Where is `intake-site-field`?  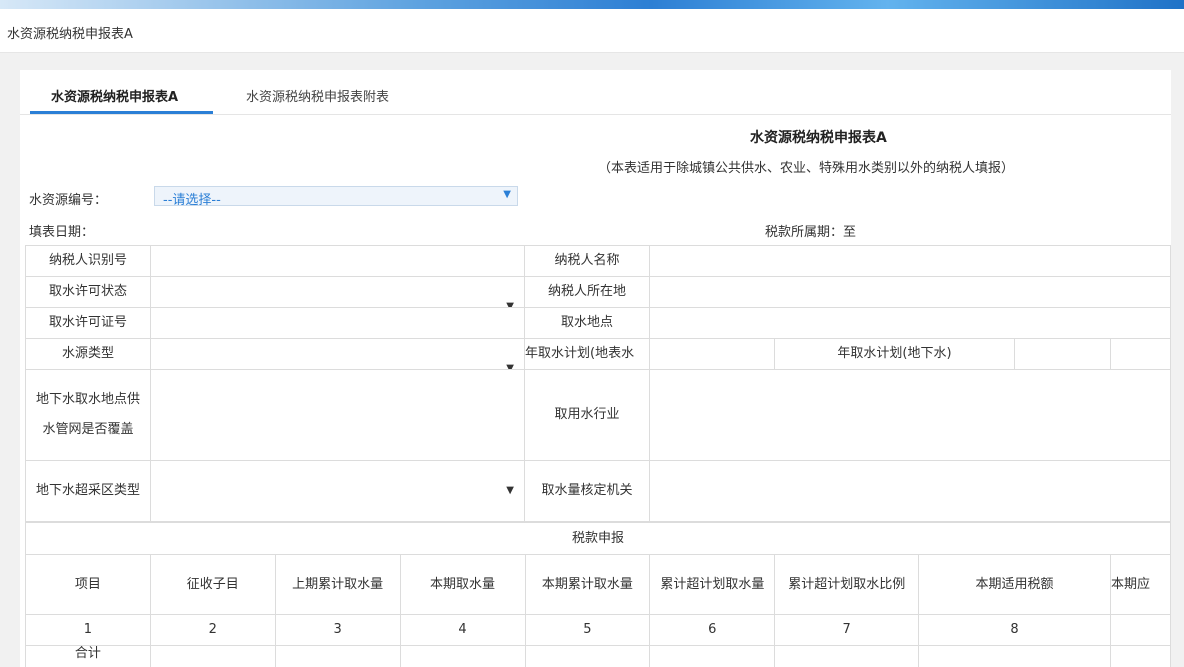
intake-site-field is located at coordinates (910, 323).